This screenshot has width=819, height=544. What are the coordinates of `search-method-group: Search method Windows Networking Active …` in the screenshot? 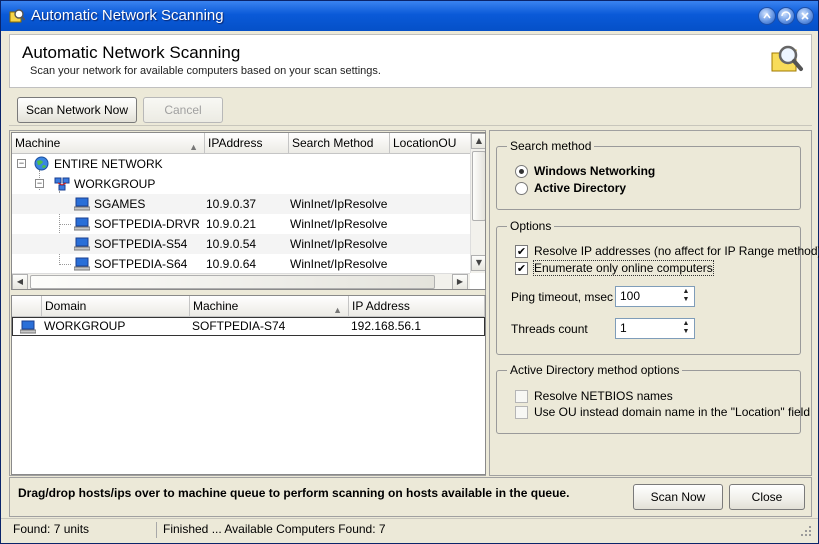 It's located at (648, 174).